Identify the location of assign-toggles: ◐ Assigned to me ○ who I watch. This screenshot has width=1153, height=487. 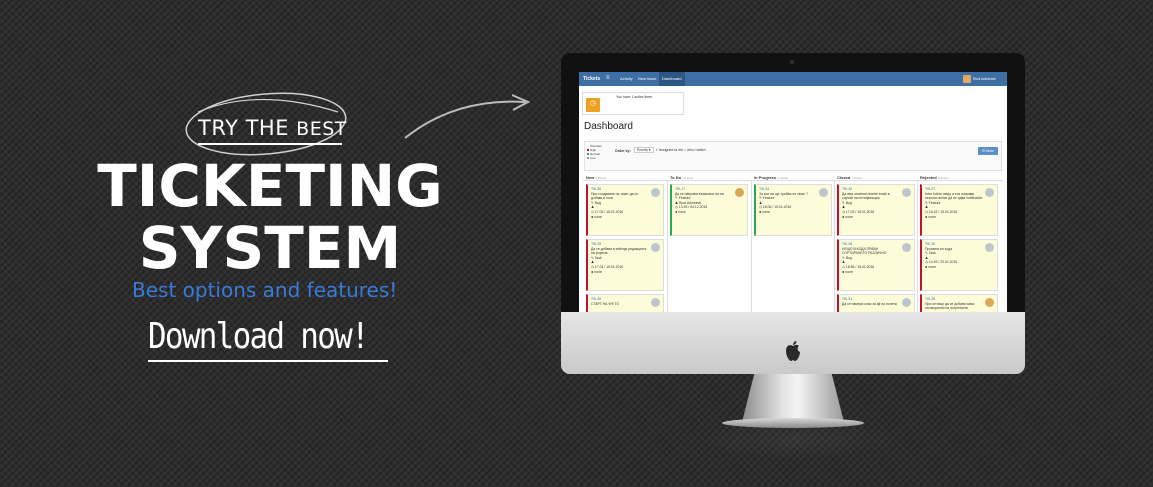
(681, 150).